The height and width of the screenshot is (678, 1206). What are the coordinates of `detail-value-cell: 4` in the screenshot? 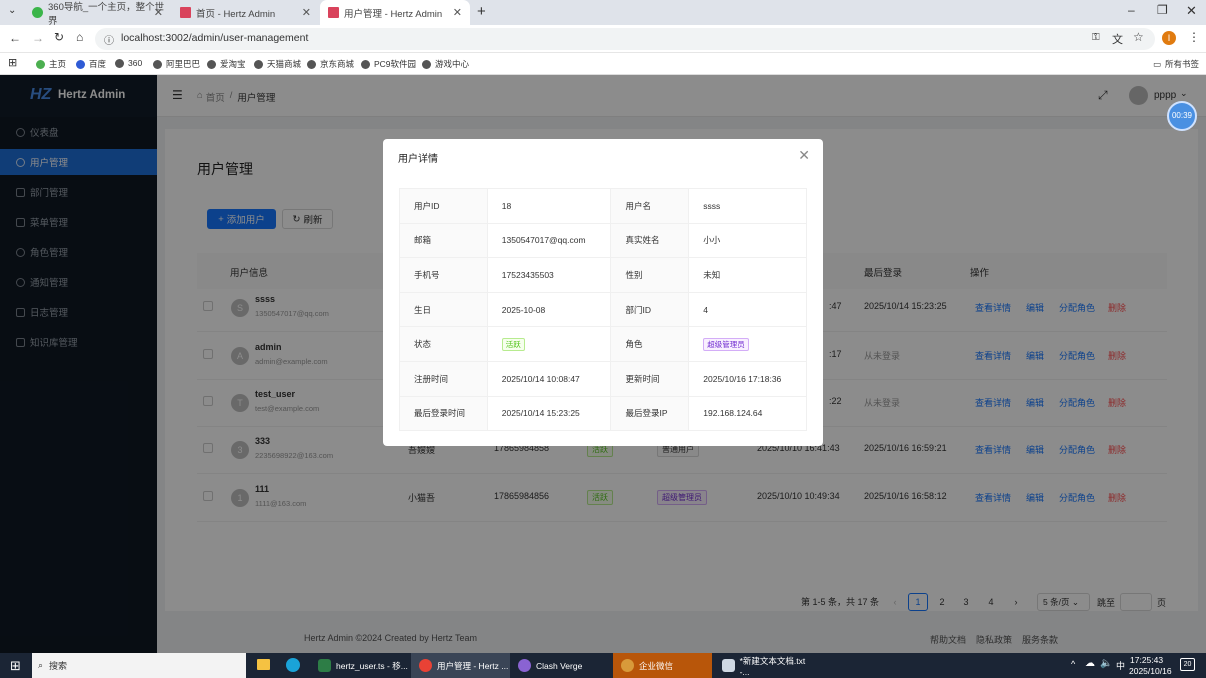 It's located at (747, 309).